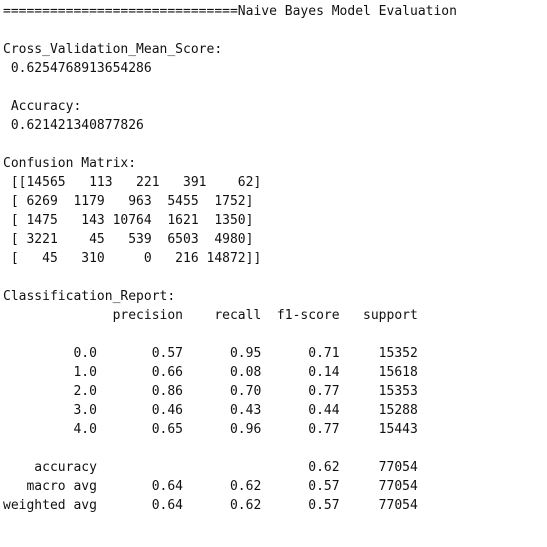 This screenshot has height=547, width=547. I want to click on report-summary-row: macro avg 0.64 0.62 0.57 77054, so click(210, 486).